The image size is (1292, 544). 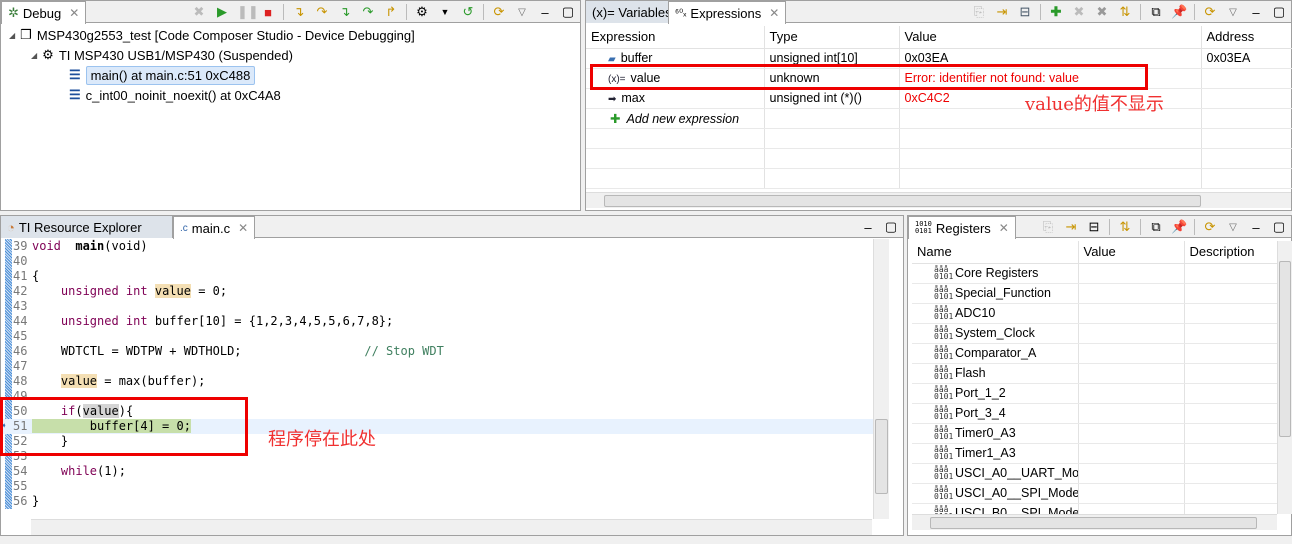 I want to click on code-line: 55, so click(x=437, y=486).